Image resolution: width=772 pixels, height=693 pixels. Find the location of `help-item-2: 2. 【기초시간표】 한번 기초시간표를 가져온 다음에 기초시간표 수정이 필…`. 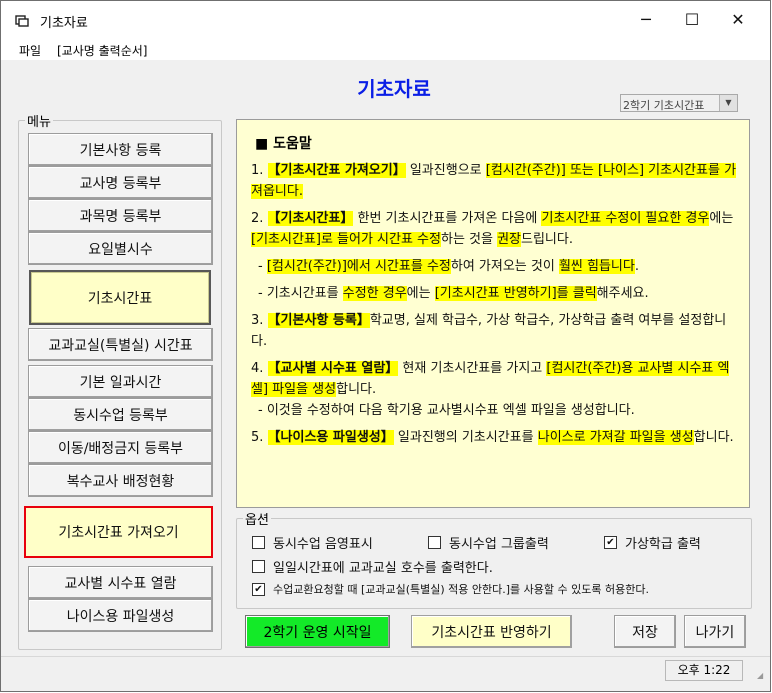

help-item-2: 2. 【기초시간표】 한번 기초시간표를 가져온 다음에 기초시간표 수정이 필… is located at coordinates (494, 229).